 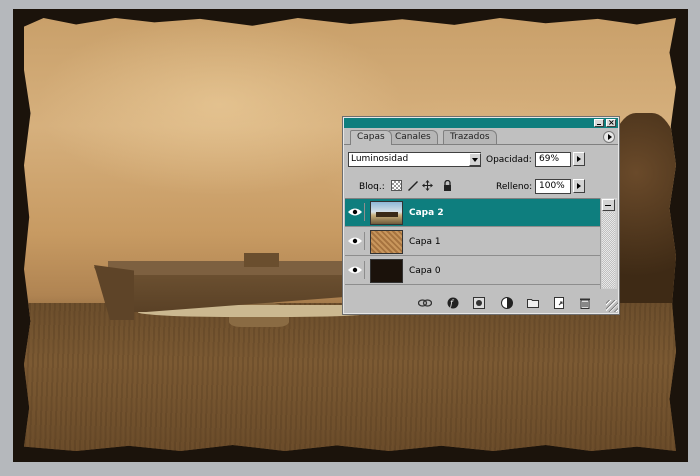 I want to click on adjustment-layer-icon, so click(x=507, y=303).